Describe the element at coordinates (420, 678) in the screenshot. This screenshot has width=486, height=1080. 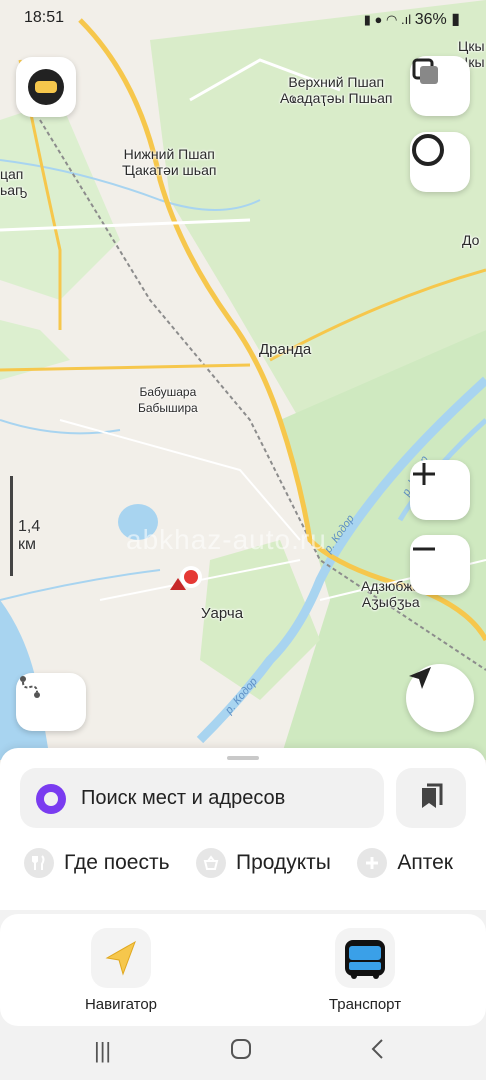
I see `location-arrow-icon` at that location.